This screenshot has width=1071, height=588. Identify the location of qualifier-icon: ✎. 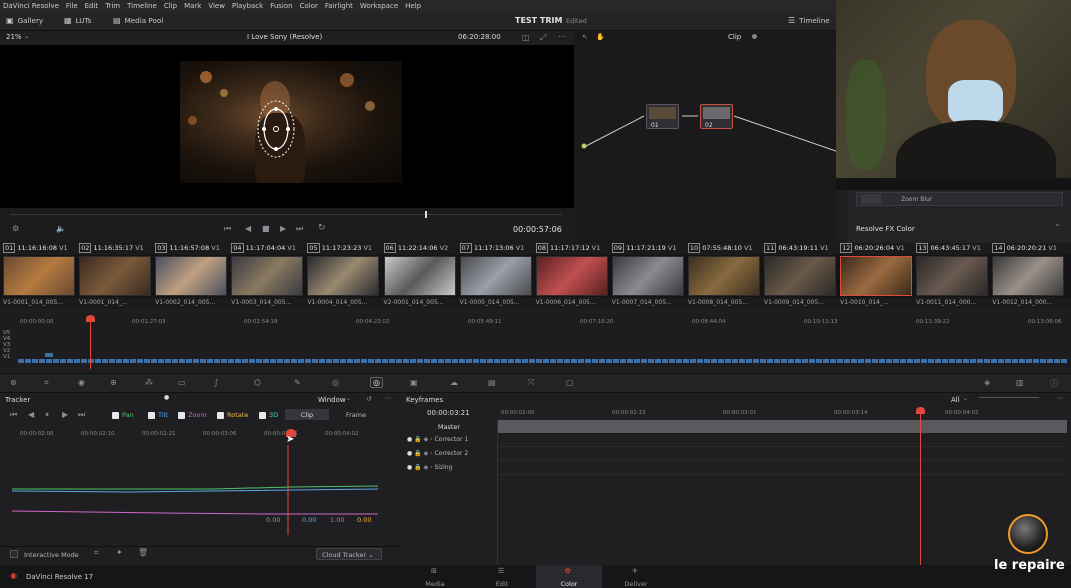
(297, 382).